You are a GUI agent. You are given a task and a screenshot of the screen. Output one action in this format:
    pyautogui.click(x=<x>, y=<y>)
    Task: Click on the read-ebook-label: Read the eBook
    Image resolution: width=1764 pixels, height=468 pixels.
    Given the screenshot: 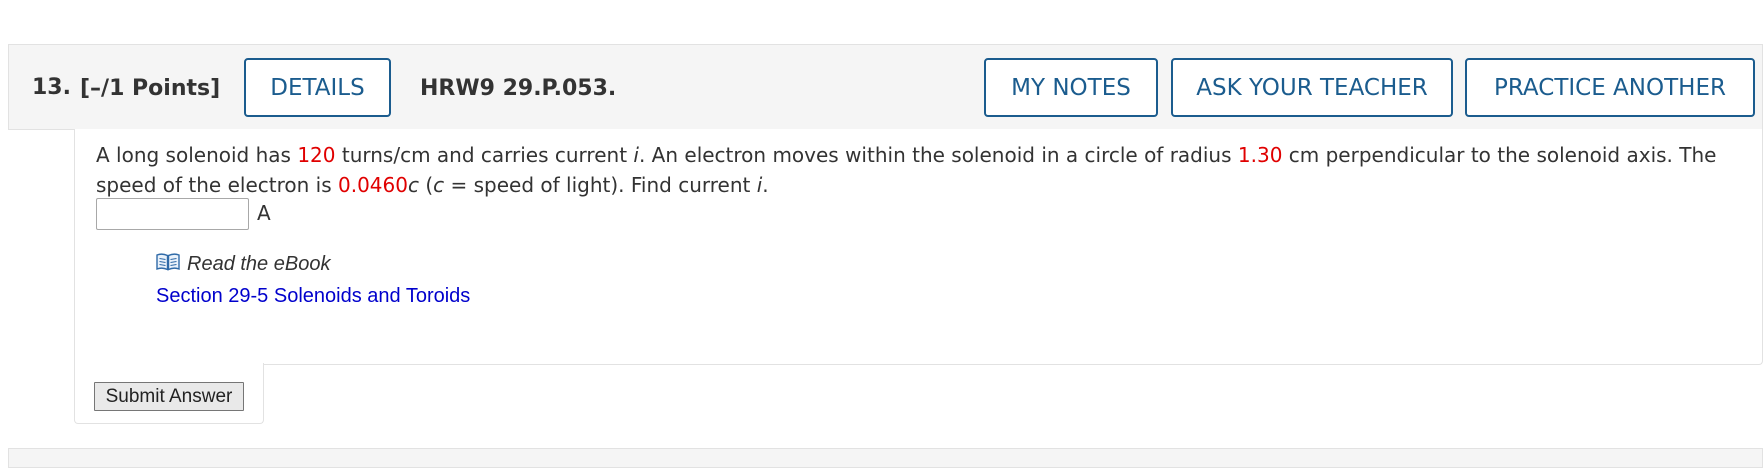 What is the action you would take?
    pyautogui.click(x=259, y=264)
    